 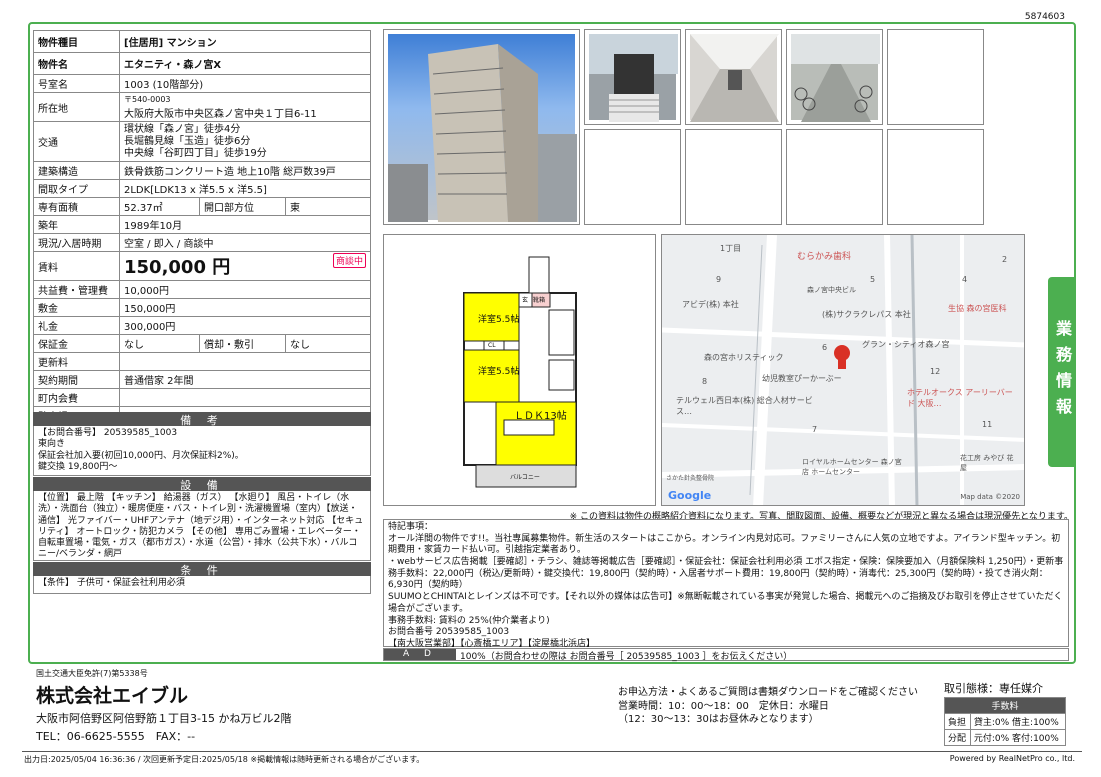 I want to click on business-info-tab: 業務情報, so click(x=1062, y=372).